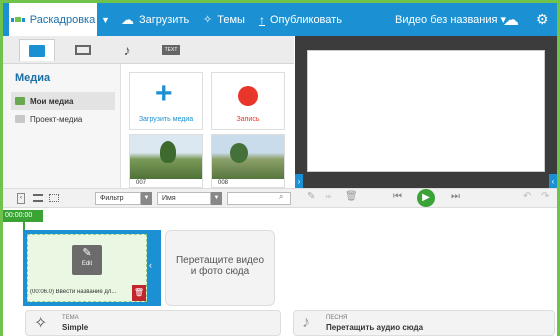 This screenshot has height=336, width=560. I want to click on sort-label: Имя, so click(169, 198).